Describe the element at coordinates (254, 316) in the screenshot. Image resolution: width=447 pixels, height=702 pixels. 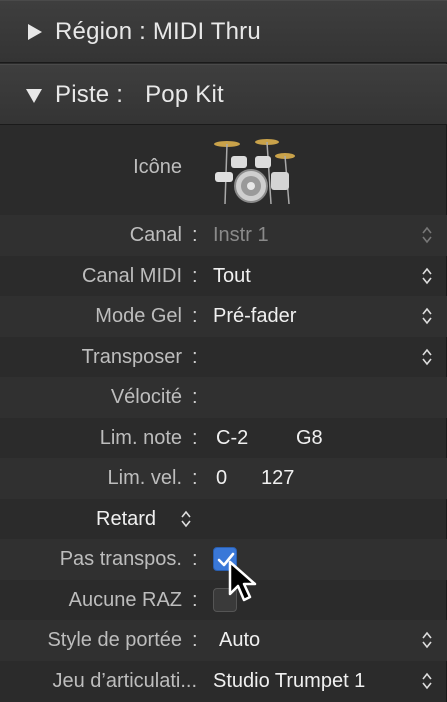
I see `freeze-mode-value: Pré-fader` at that location.